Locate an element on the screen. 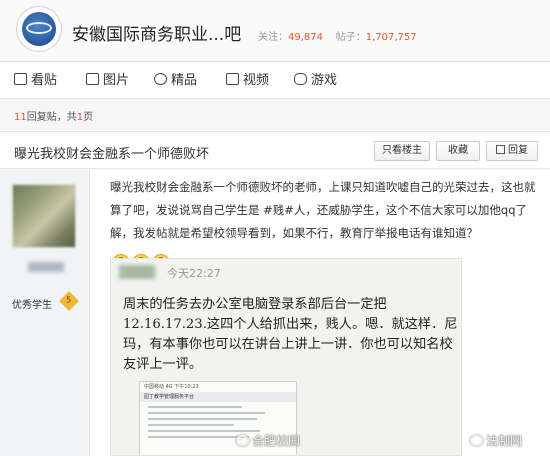  level-badge: 5 is located at coordinates (69, 301).